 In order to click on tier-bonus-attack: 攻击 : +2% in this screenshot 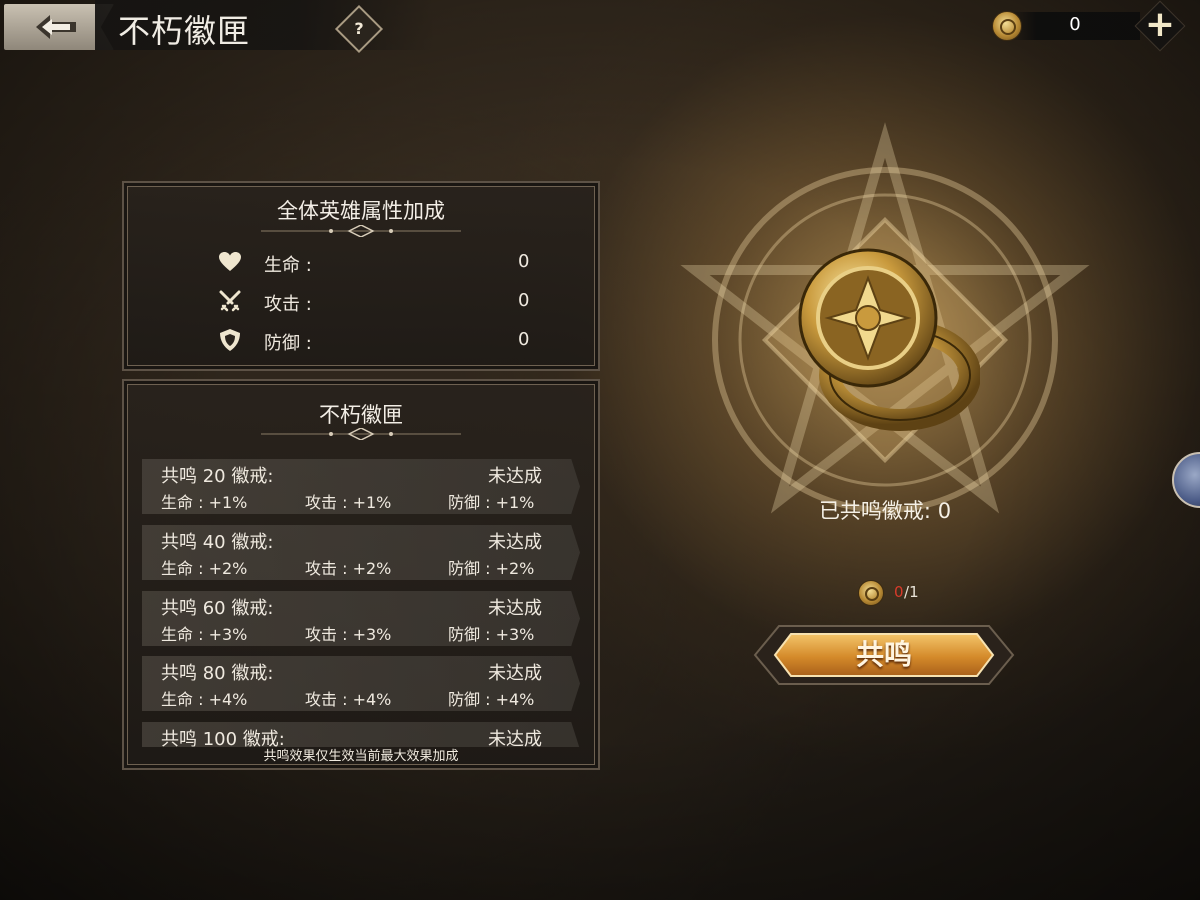, I will do `click(348, 568)`.